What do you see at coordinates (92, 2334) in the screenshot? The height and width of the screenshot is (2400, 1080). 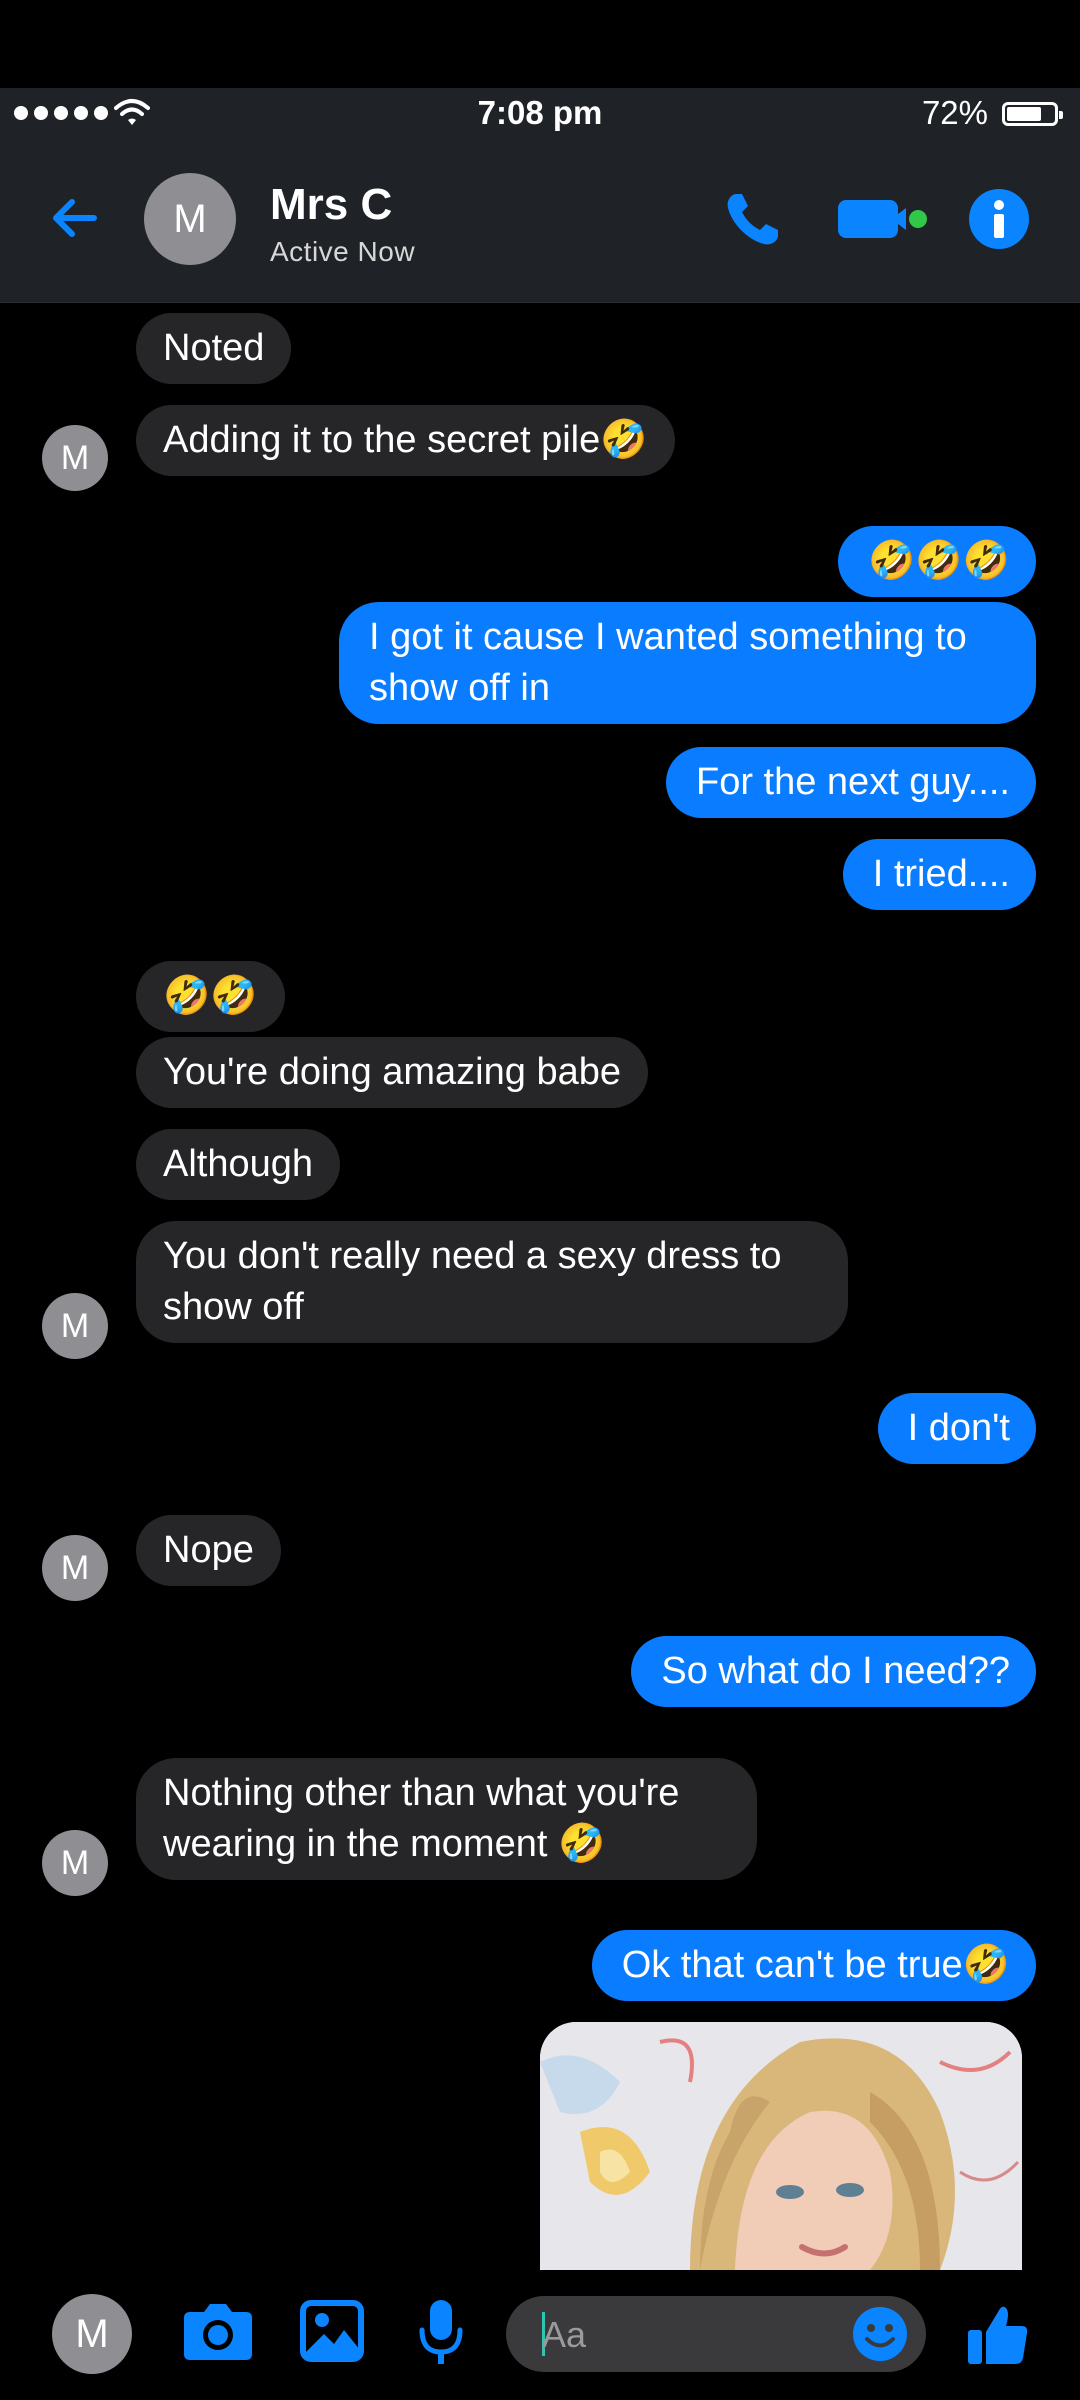 I see `own-avatar: M` at bounding box center [92, 2334].